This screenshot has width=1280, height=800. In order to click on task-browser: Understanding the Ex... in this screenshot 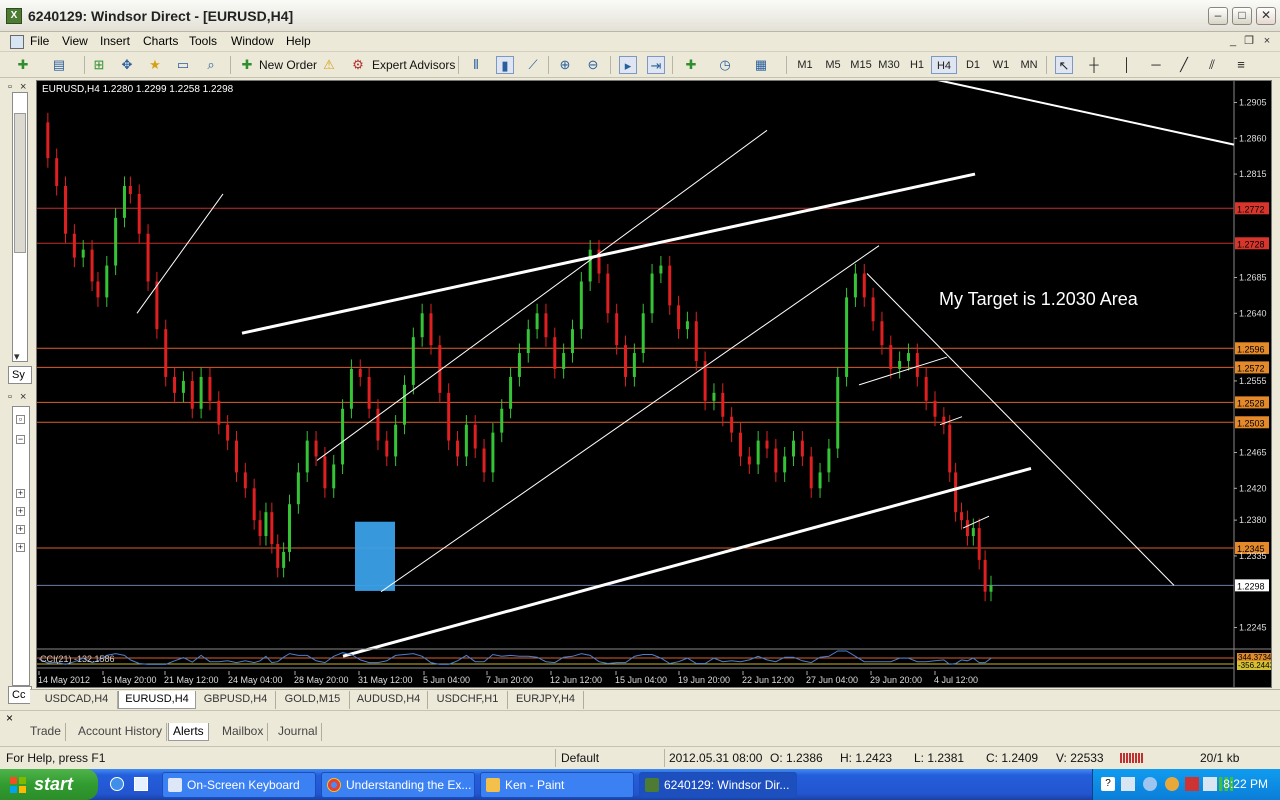, I will do `click(398, 785)`.